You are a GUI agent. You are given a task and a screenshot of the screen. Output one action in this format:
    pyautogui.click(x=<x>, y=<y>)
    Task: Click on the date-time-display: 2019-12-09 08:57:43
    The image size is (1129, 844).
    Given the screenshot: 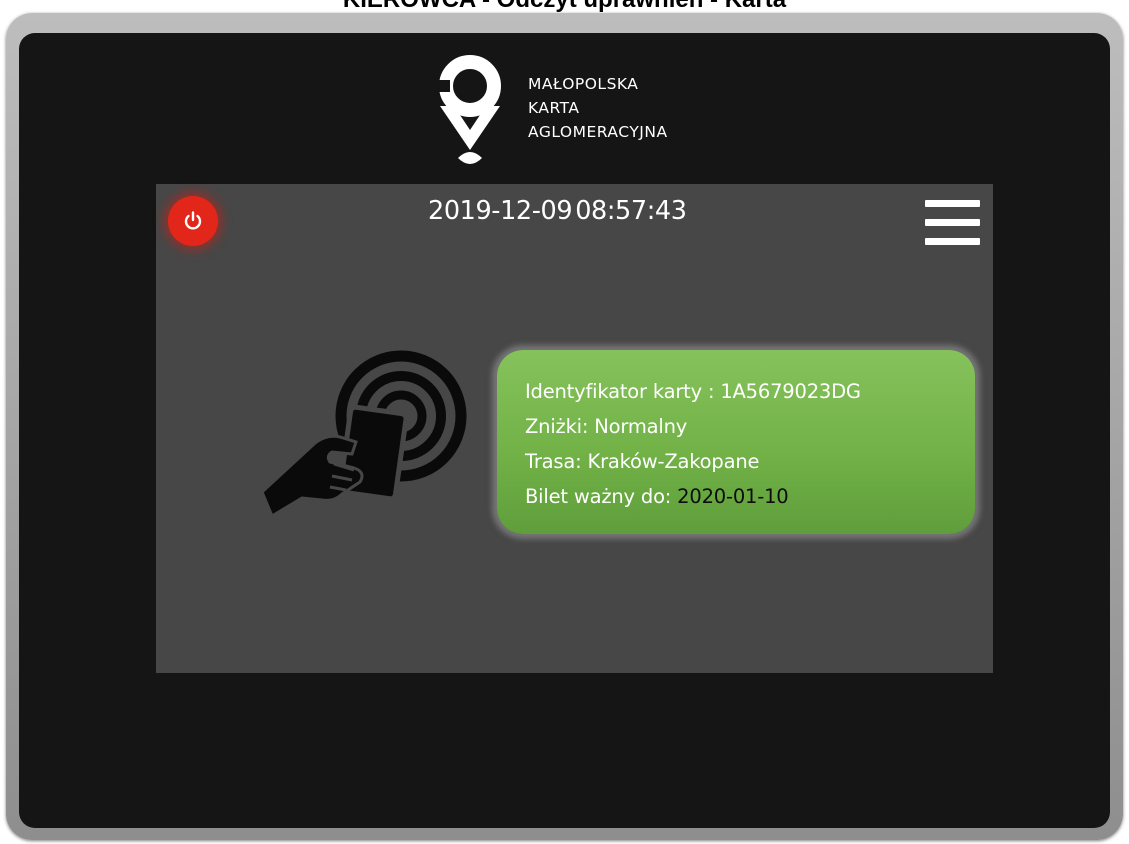 What is the action you would take?
    pyautogui.click(x=557, y=211)
    